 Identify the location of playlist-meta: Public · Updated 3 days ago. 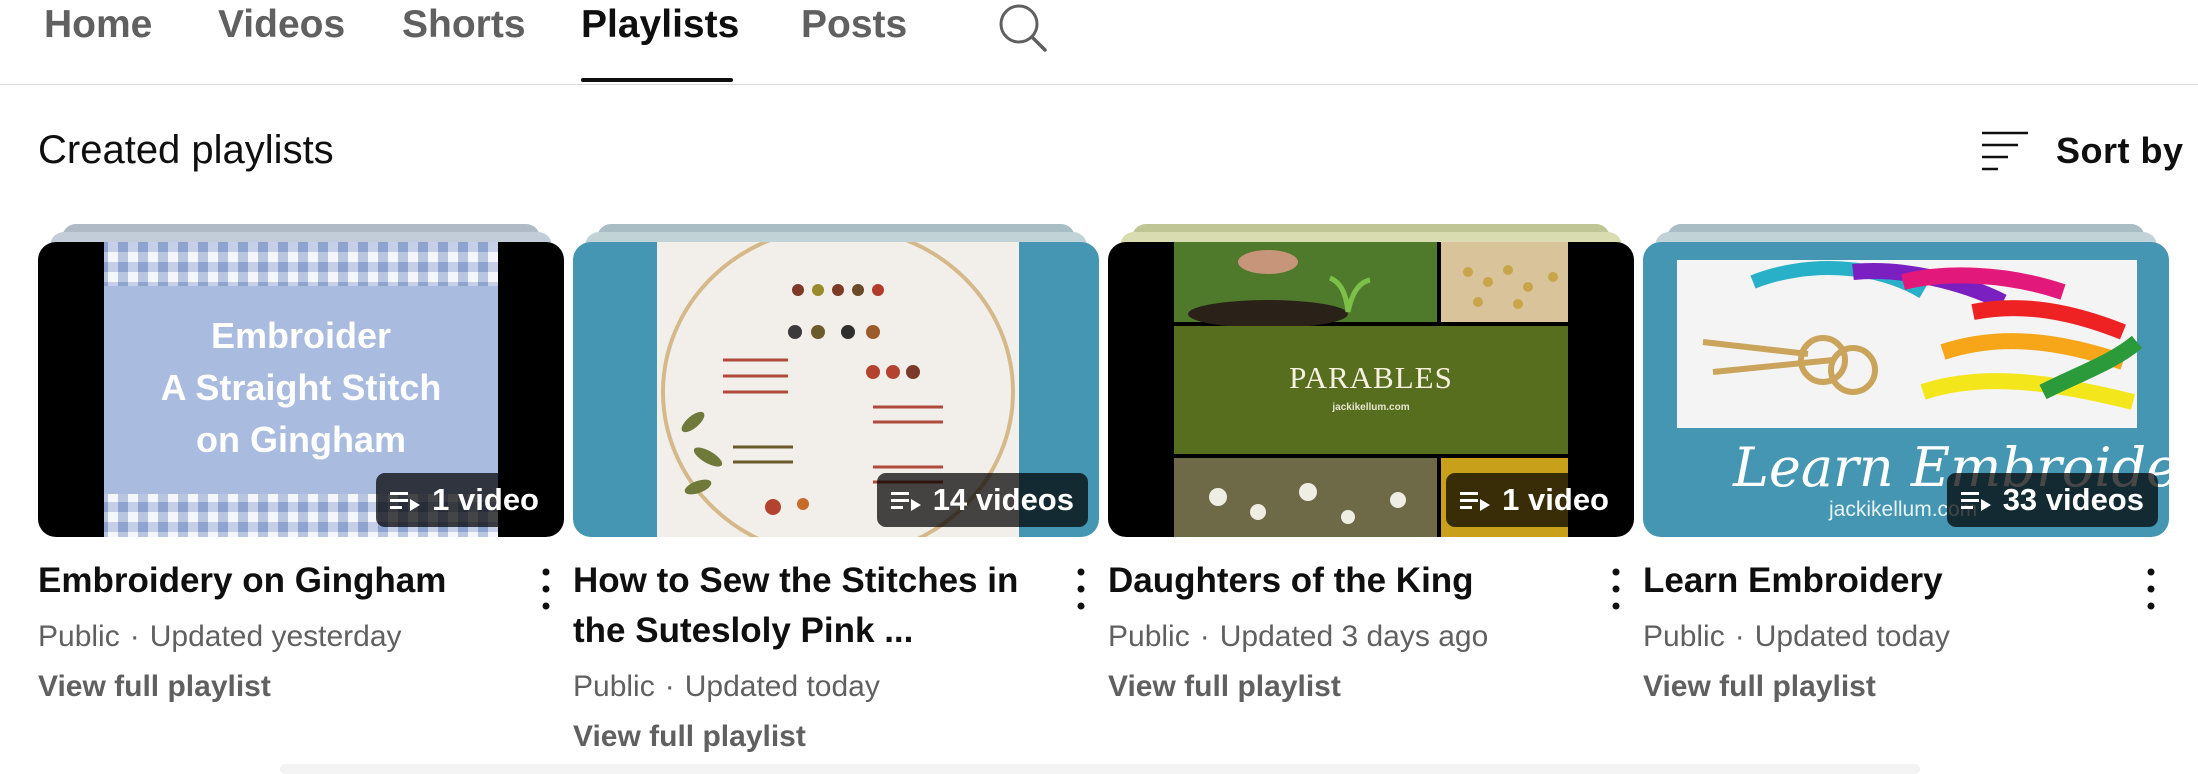
(1298, 636).